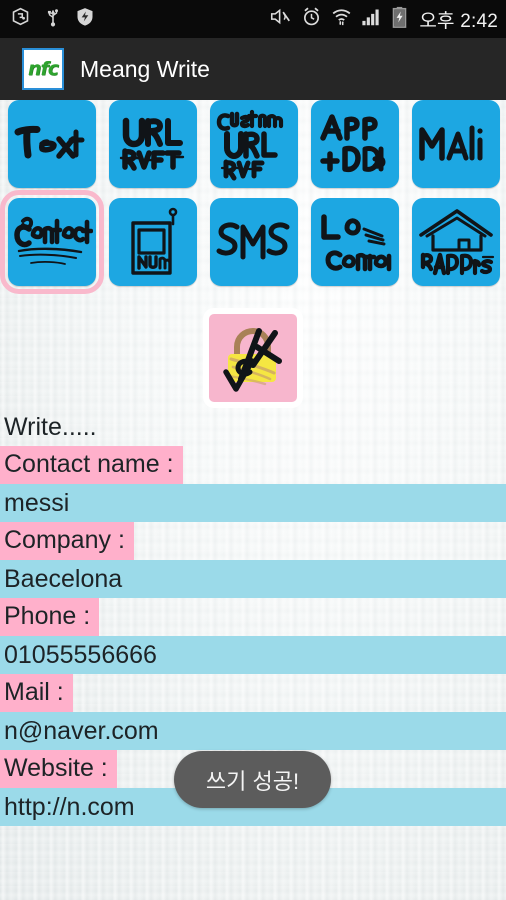  I want to click on field-label-mail: Mail :, so click(253, 693).